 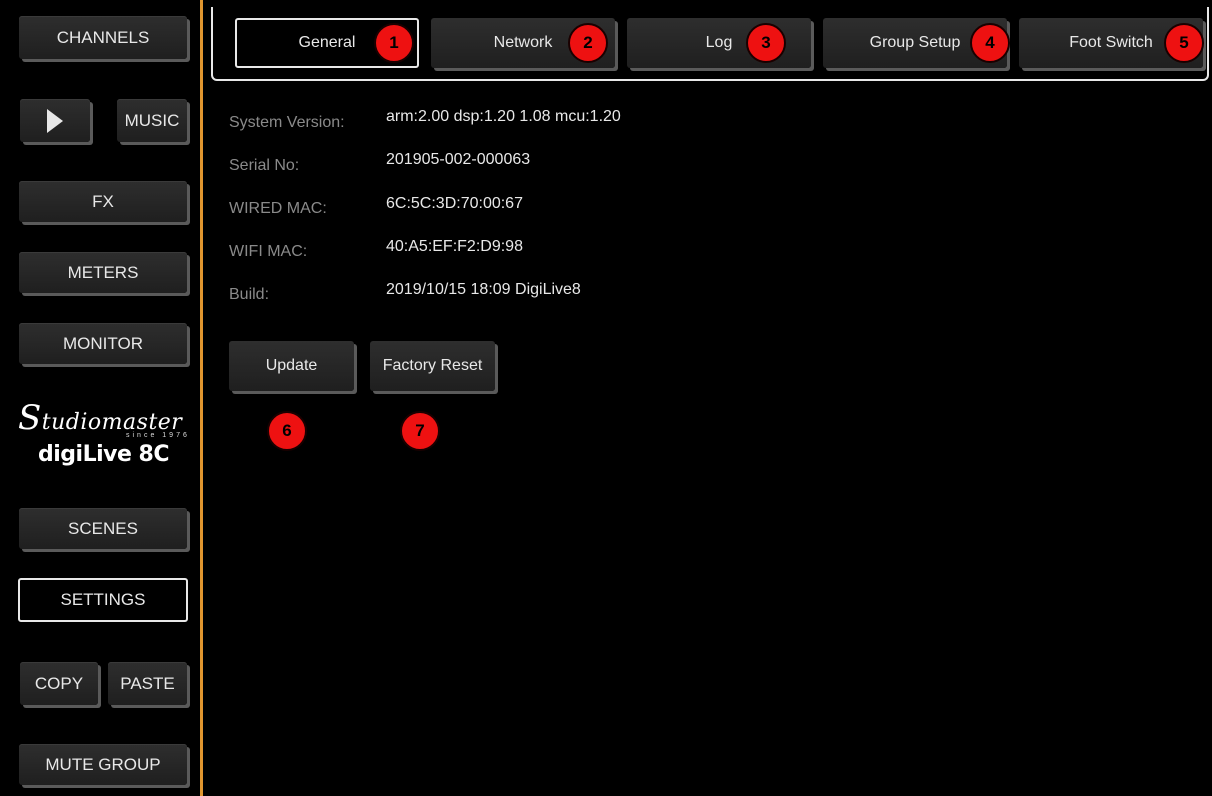 What do you see at coordinates (523, 42) in the screenshot?
I see `tab-label: Network` at bounding box center [523, 42].